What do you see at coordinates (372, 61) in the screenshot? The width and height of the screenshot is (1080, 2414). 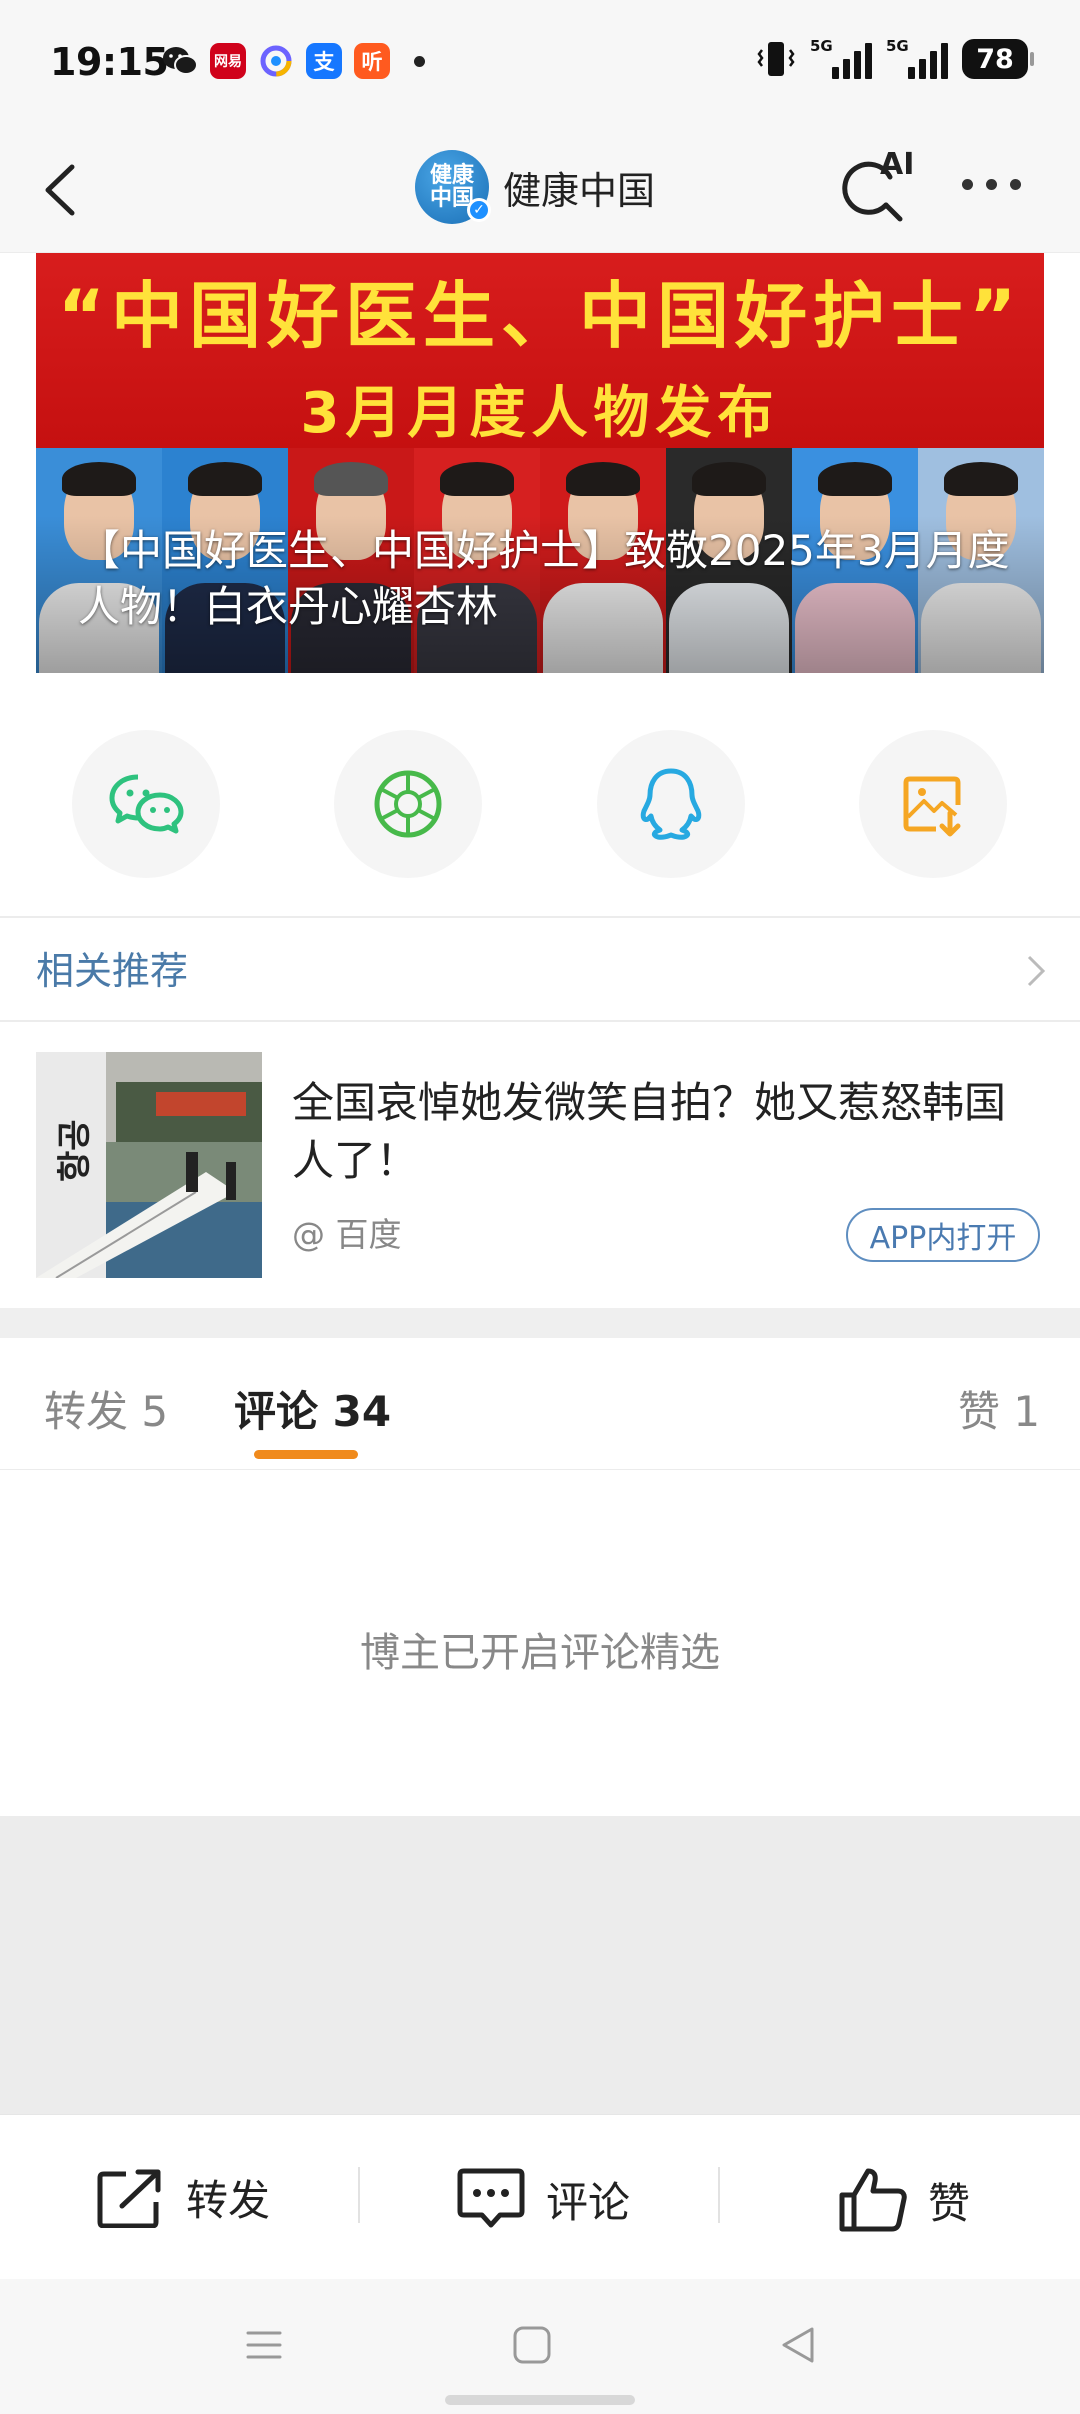 I see `listen-app-icon: 听` at bounding box center [372, 61].